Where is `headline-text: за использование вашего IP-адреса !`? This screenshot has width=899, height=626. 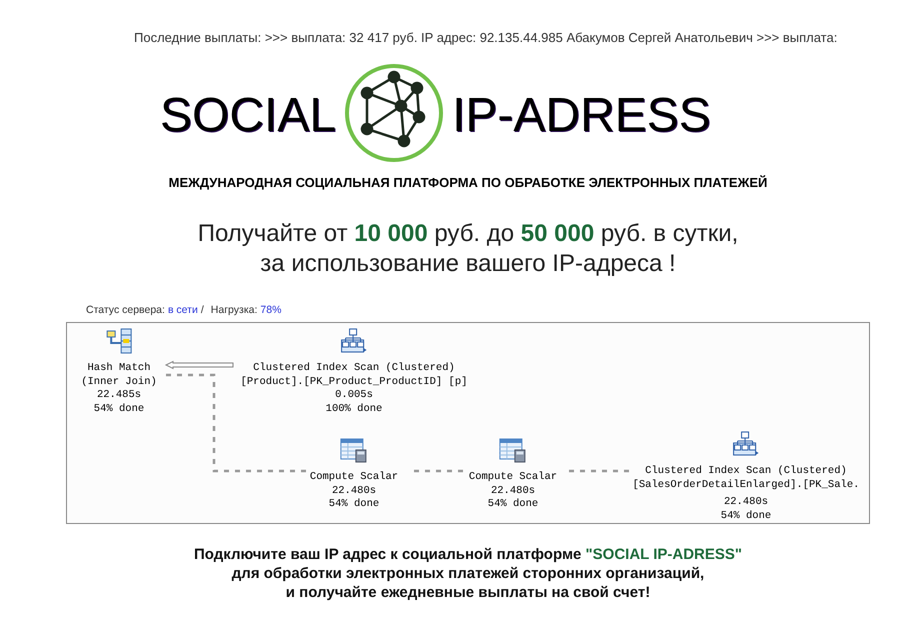 headline-text: за использование вашего IP-адреса ! is located at coordinates (468, 264).